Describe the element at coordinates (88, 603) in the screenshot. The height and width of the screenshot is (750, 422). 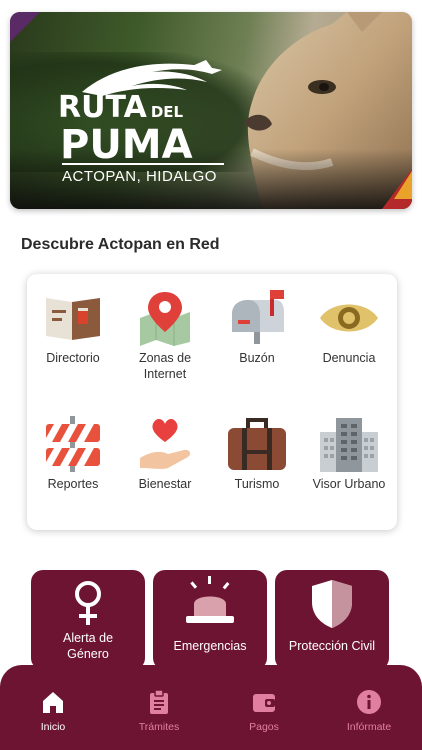
I see `female-symbol-icon` at that location.